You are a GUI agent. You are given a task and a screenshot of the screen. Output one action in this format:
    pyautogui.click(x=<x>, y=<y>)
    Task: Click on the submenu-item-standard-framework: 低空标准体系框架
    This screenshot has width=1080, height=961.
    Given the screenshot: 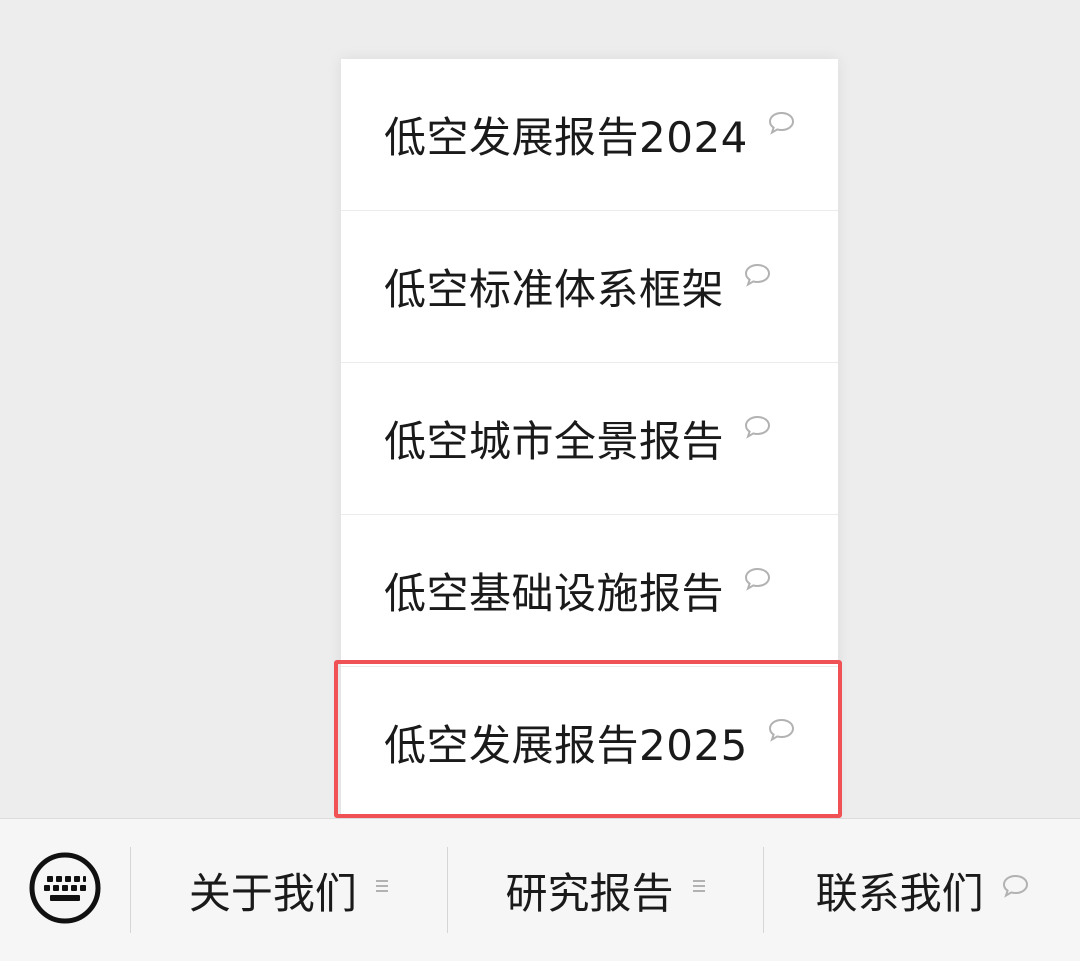 What is the action you would take?
    pyautogui.click(x=589, y=287)
    